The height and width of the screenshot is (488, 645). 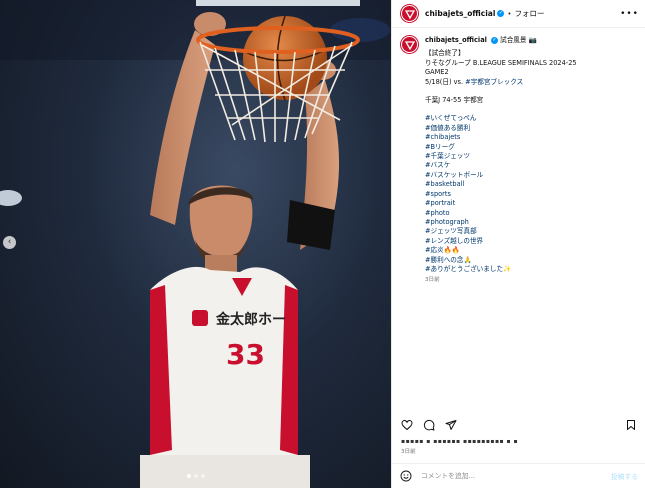 I want to click on hashtag-link: #portrait, so click(x=501, y=203).